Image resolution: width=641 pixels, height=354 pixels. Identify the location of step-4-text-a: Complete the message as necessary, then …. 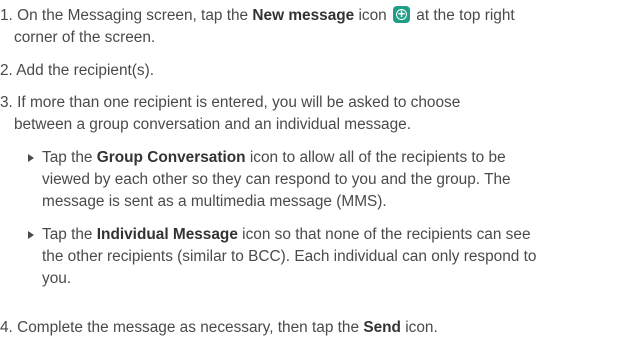
(190, 327).